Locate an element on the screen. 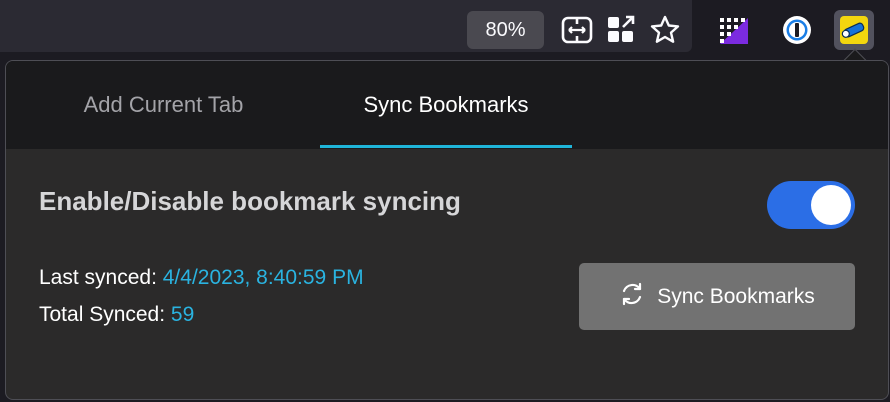 The width and height of the screenshot is (890, 402). sync-toggle-label: Enable/Disable bookmark syncing is located at coordinates (250, 201).